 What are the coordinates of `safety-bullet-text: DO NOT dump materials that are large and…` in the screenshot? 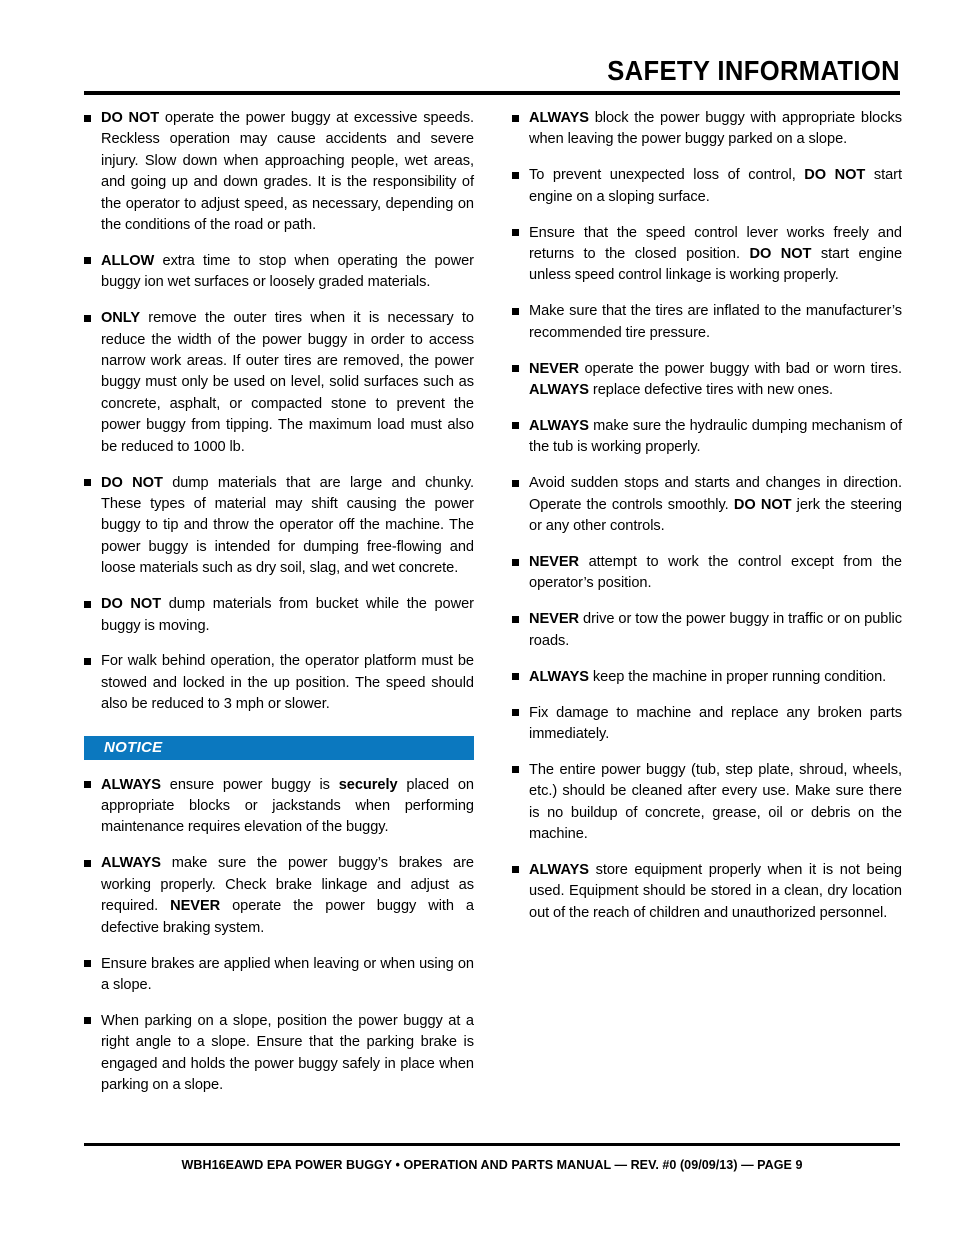 It's located at (287, 525).